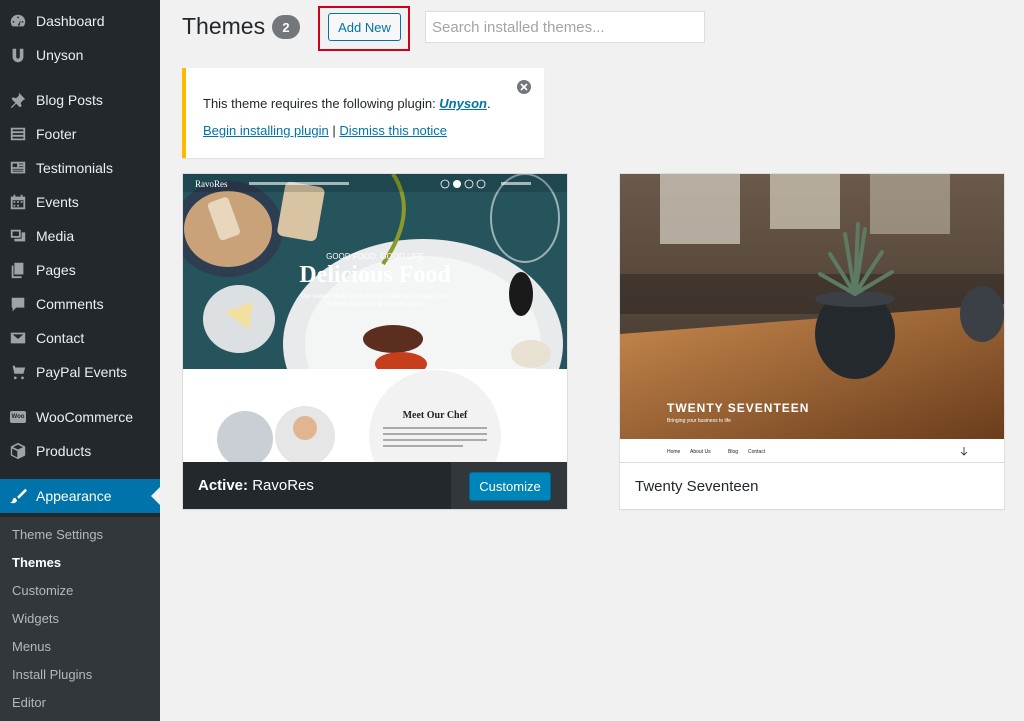  I want to click on sidebar-item-label: PayPal Events, so click(82, 372).